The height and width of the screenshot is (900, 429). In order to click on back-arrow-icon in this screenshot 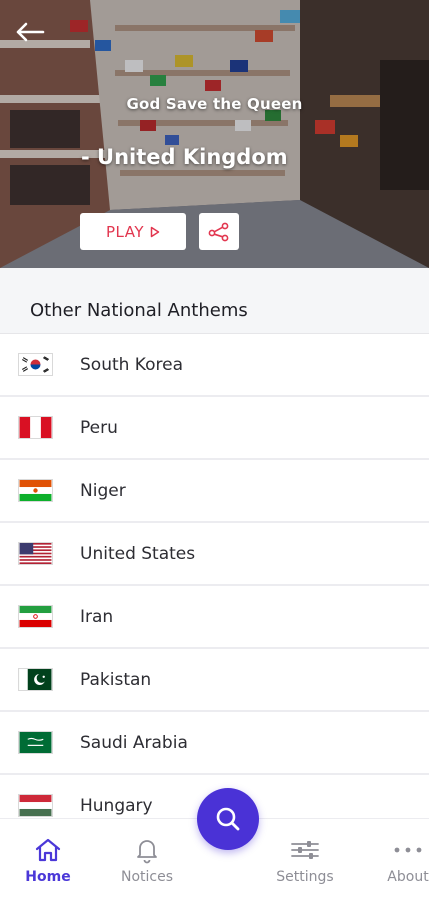, I will do `click(30, 32)`.